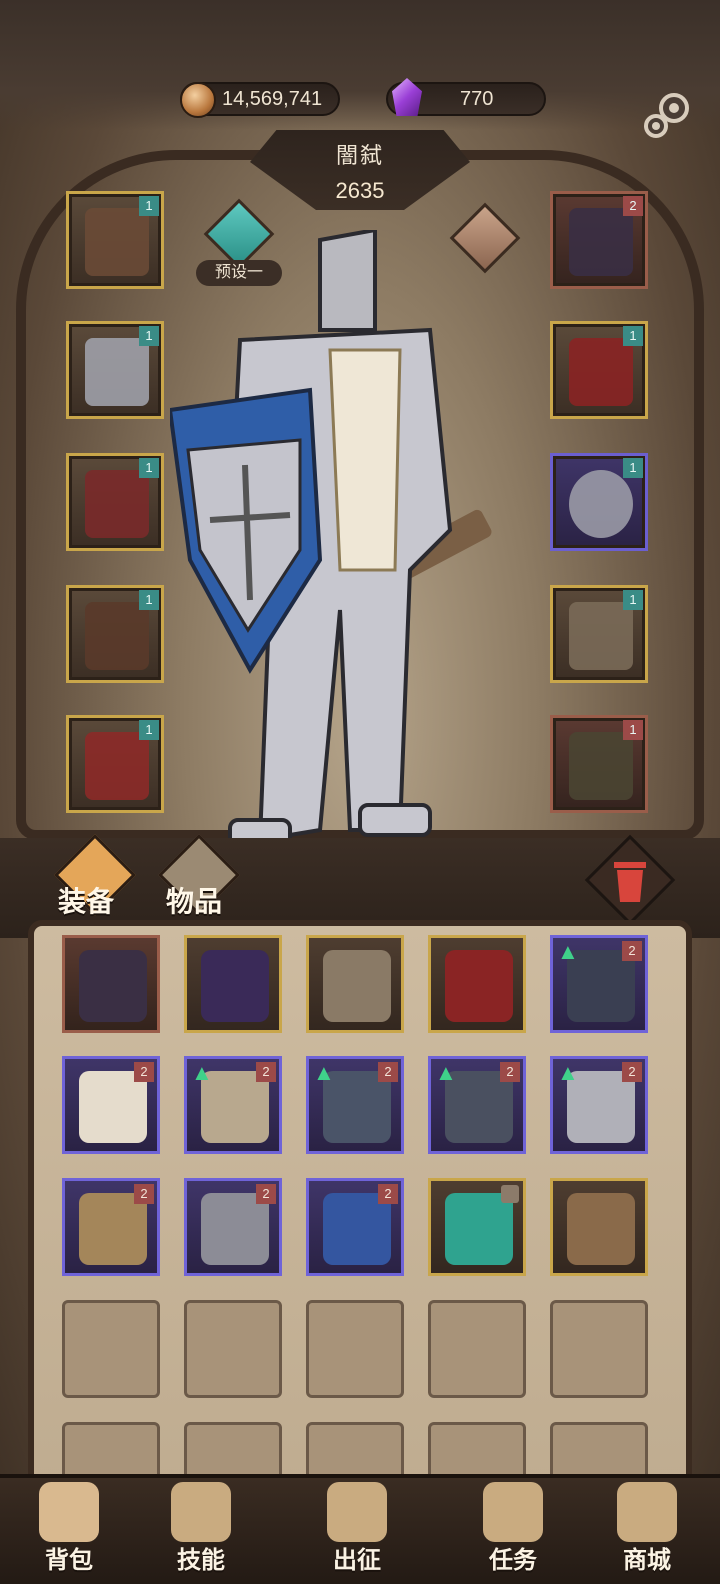  What do you see at coordinates (360, 190) in the screenshot?
I see `combat-power: 2635` at bounding box center [360, 190].